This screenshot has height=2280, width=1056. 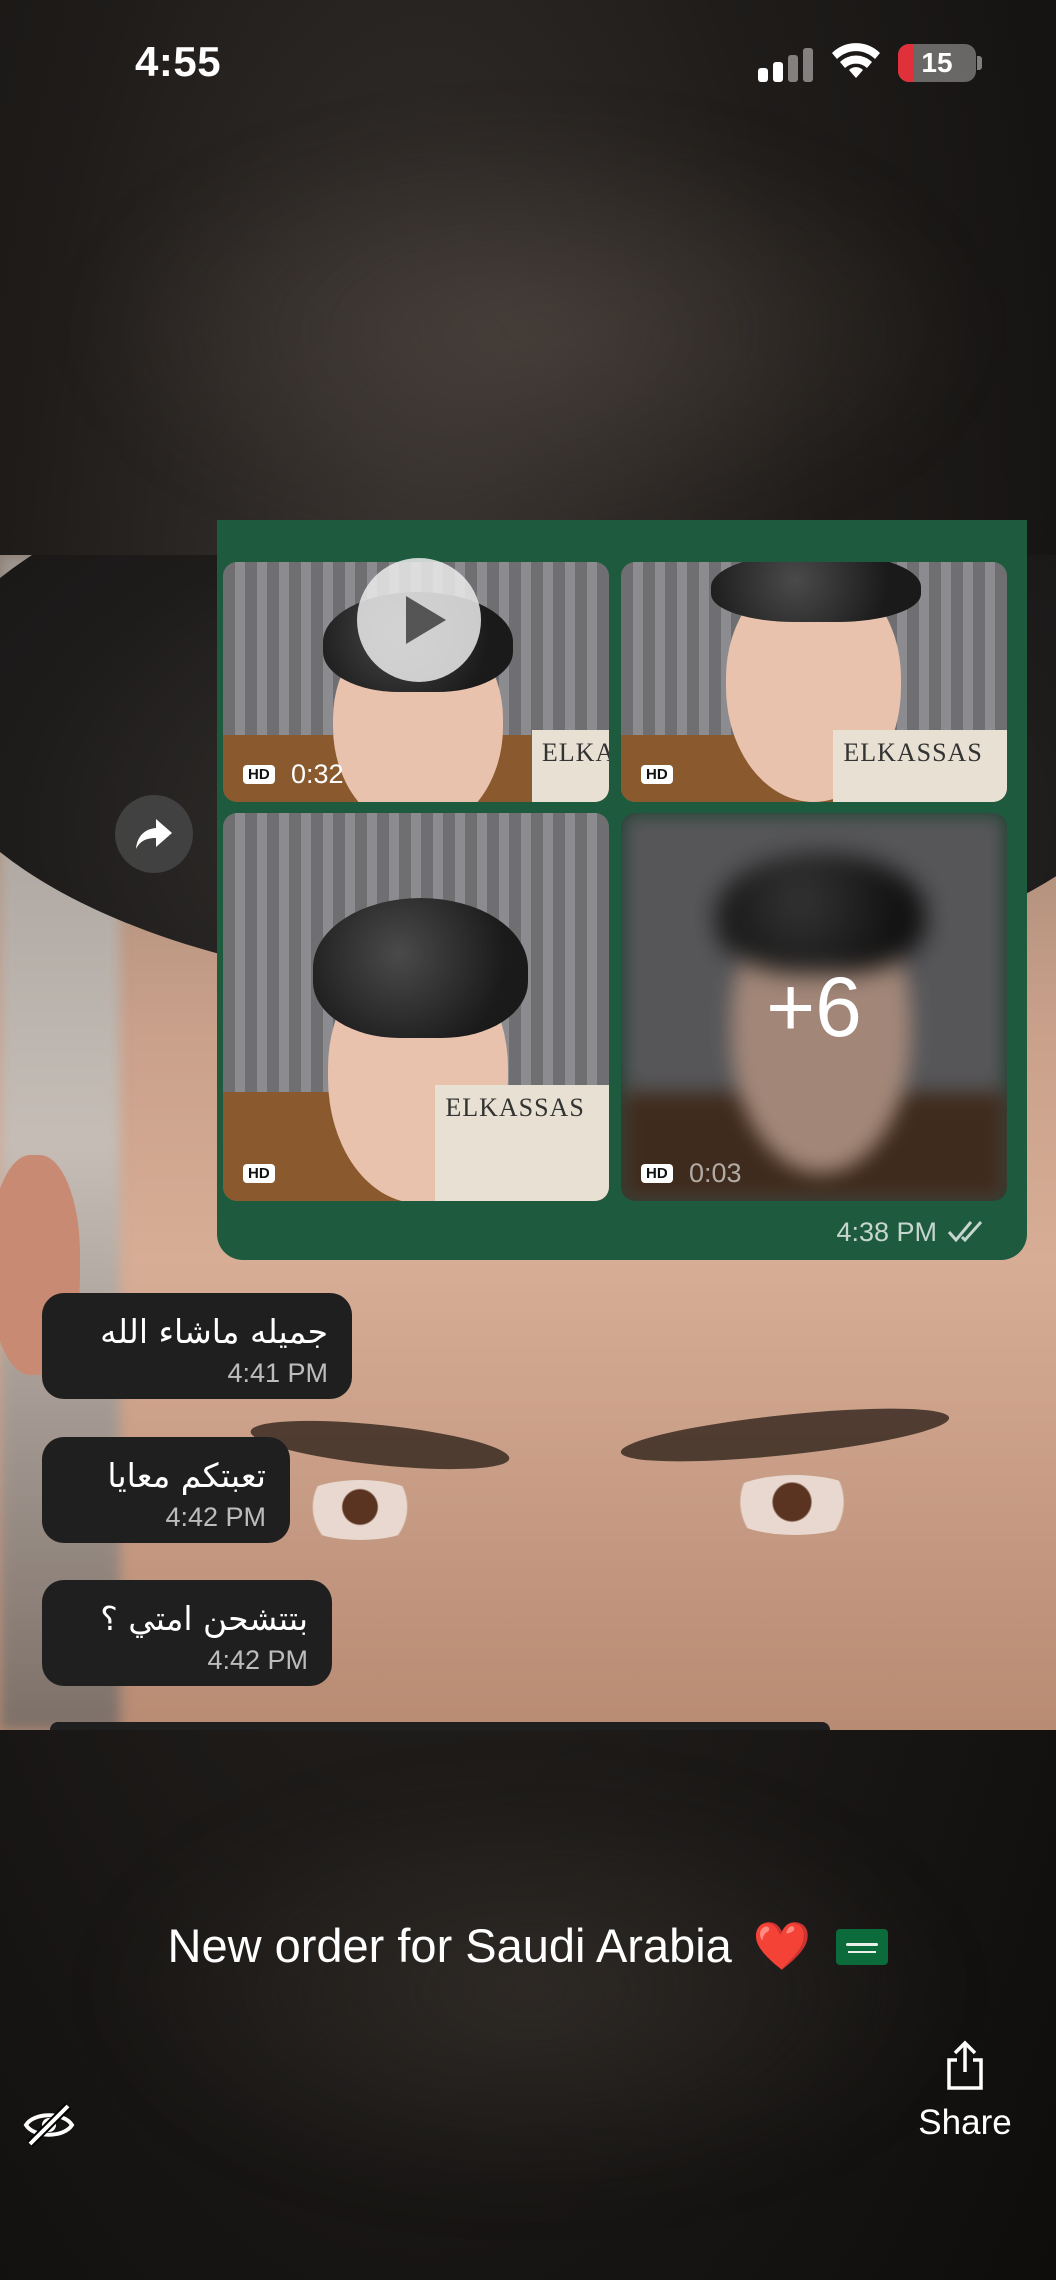 I want to click on share-button: Share, so click(x=965, y=2091).